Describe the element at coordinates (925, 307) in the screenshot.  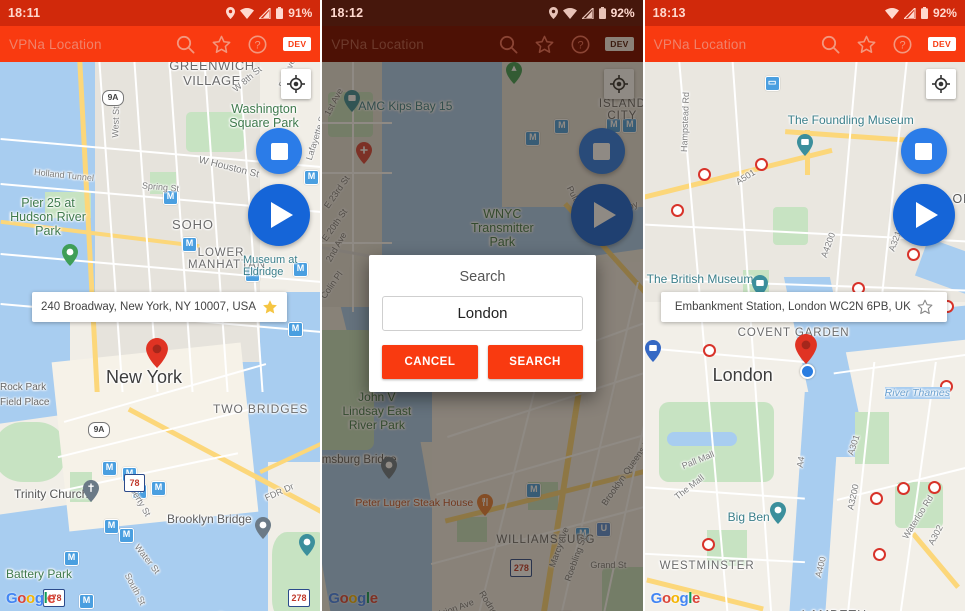
I see `star-outline-icon` at that location.